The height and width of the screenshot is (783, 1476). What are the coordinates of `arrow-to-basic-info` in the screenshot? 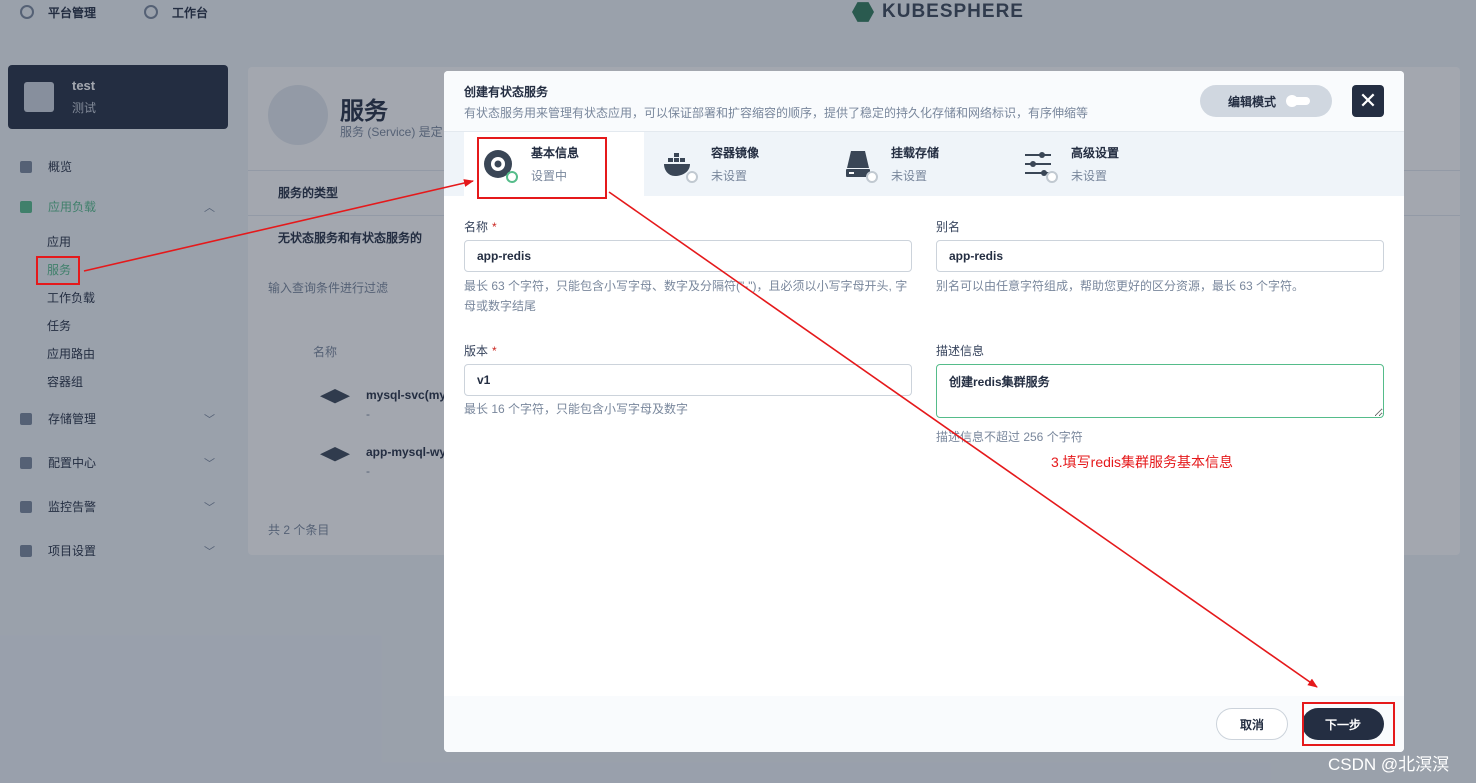 It's located at (278, 225).